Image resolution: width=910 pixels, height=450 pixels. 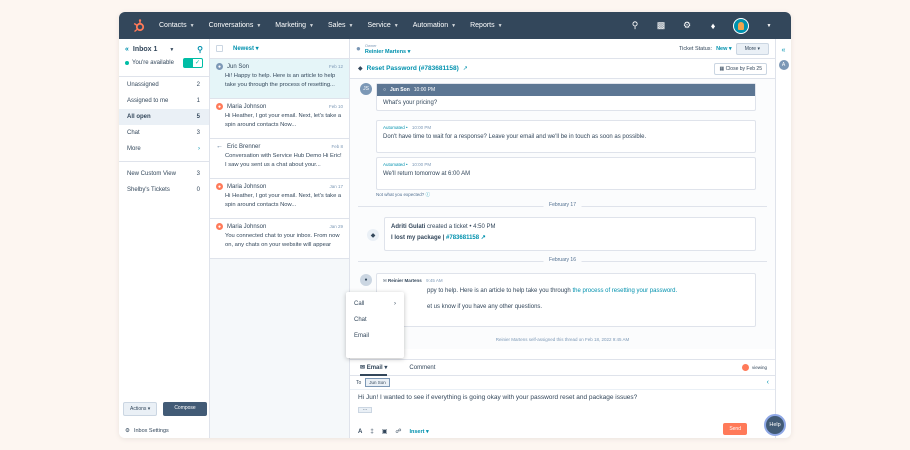 I want to click on chevron-left-icon: ‹, so click(x=768, y=382).